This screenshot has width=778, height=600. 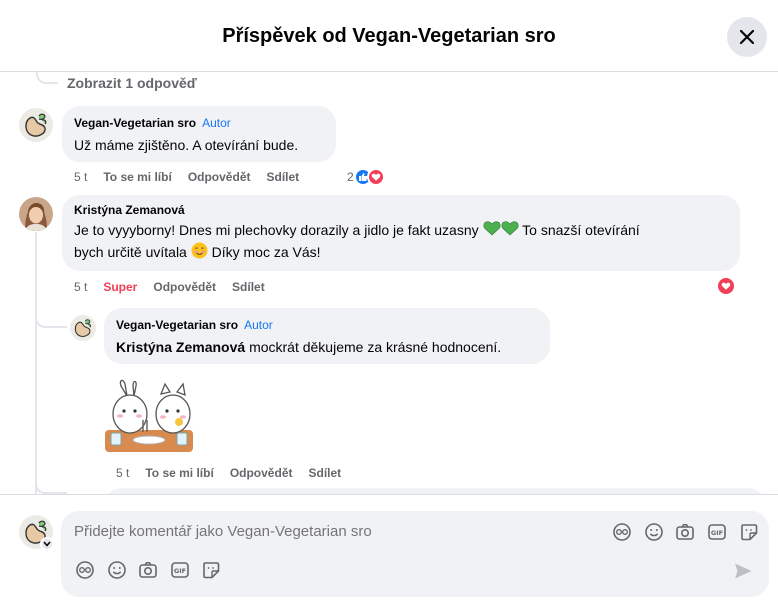 What do you see at coordinates (334, 531) in the screenshot?
I see `comment-input` at bounding box center [334, 531].